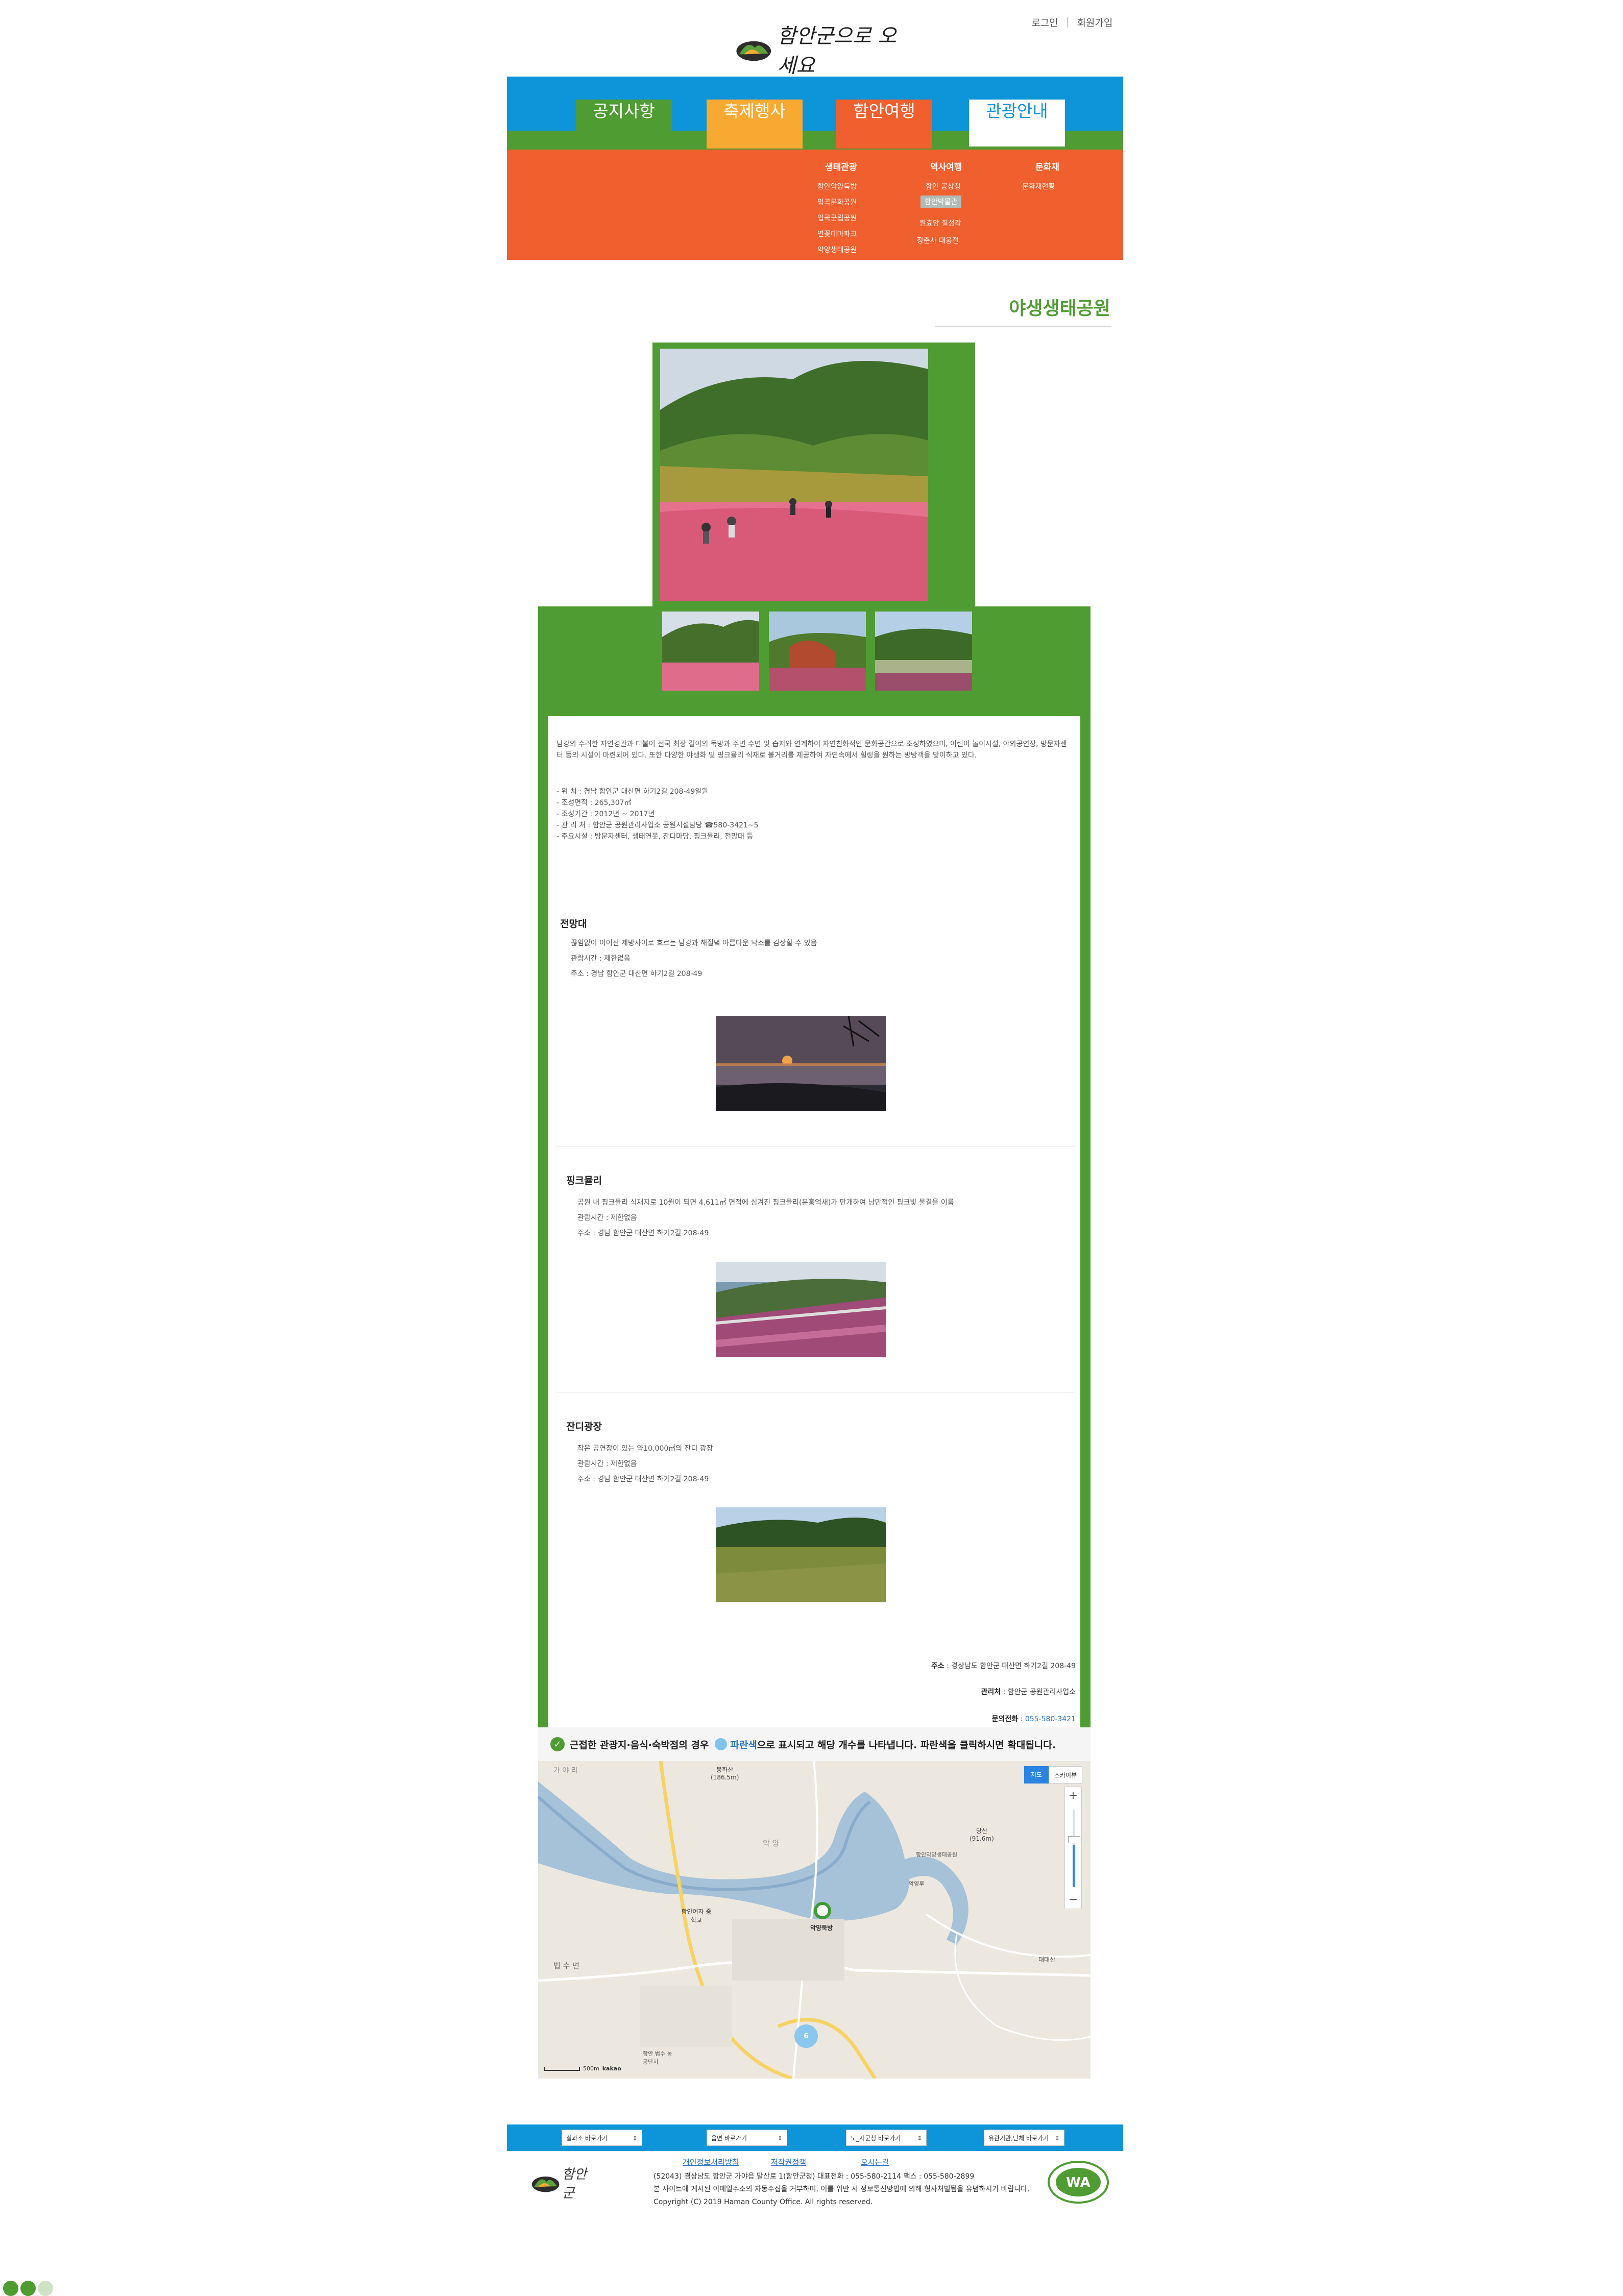 Image resolution: width=1623 pixels, height=2296 pixels. What do you see at coordinates (754, 111) in the screenshot?
I see `tab-label: 축제행사` at bounding box center [754, 111].